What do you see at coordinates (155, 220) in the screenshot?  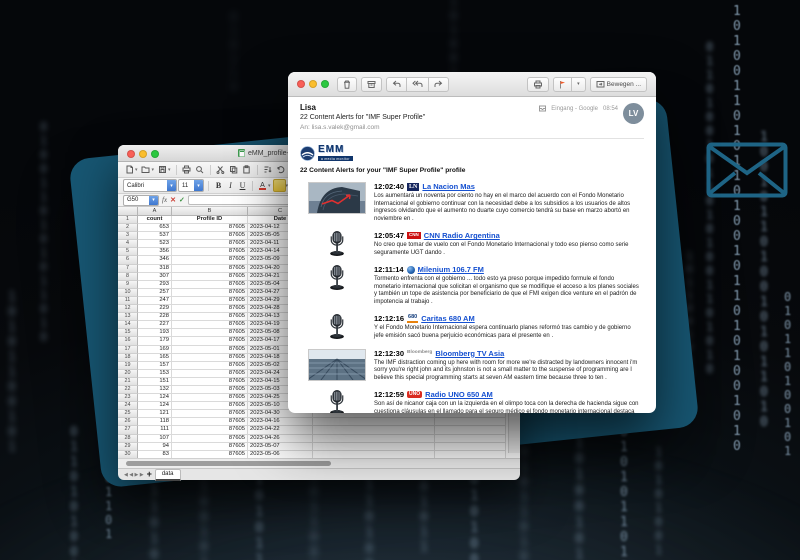 I see `cell: count` at bounding box center [155, 220].